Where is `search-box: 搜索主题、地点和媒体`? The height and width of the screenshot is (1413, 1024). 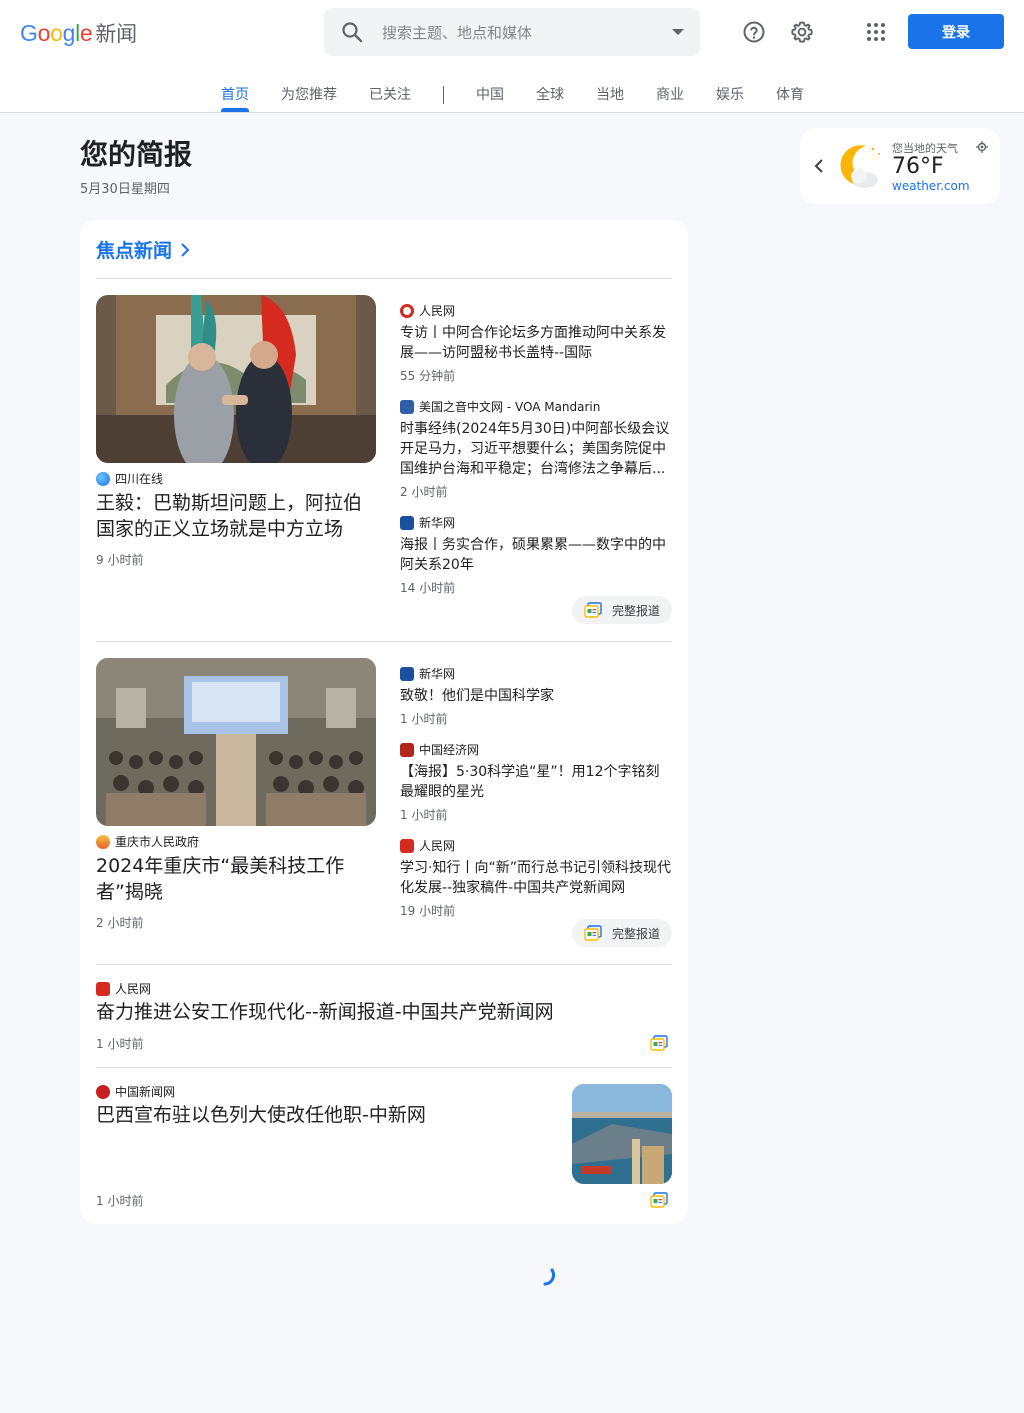
search-box: 搜索主题、地点和媒体 is located at coordinates (512, 32).